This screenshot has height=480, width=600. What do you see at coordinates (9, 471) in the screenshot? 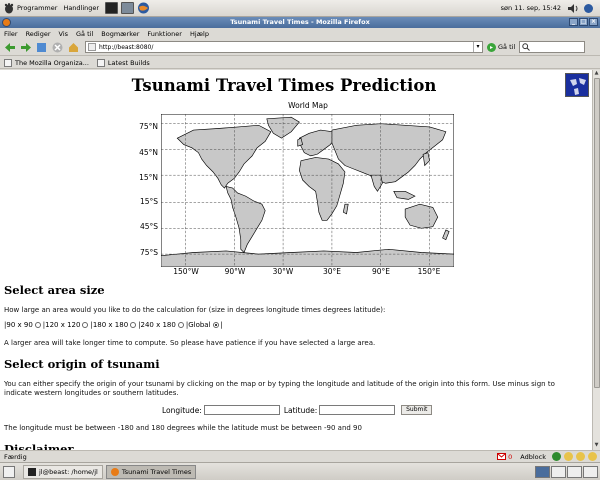
I see `show-desktop-icon` at bounding box center [9, 471].